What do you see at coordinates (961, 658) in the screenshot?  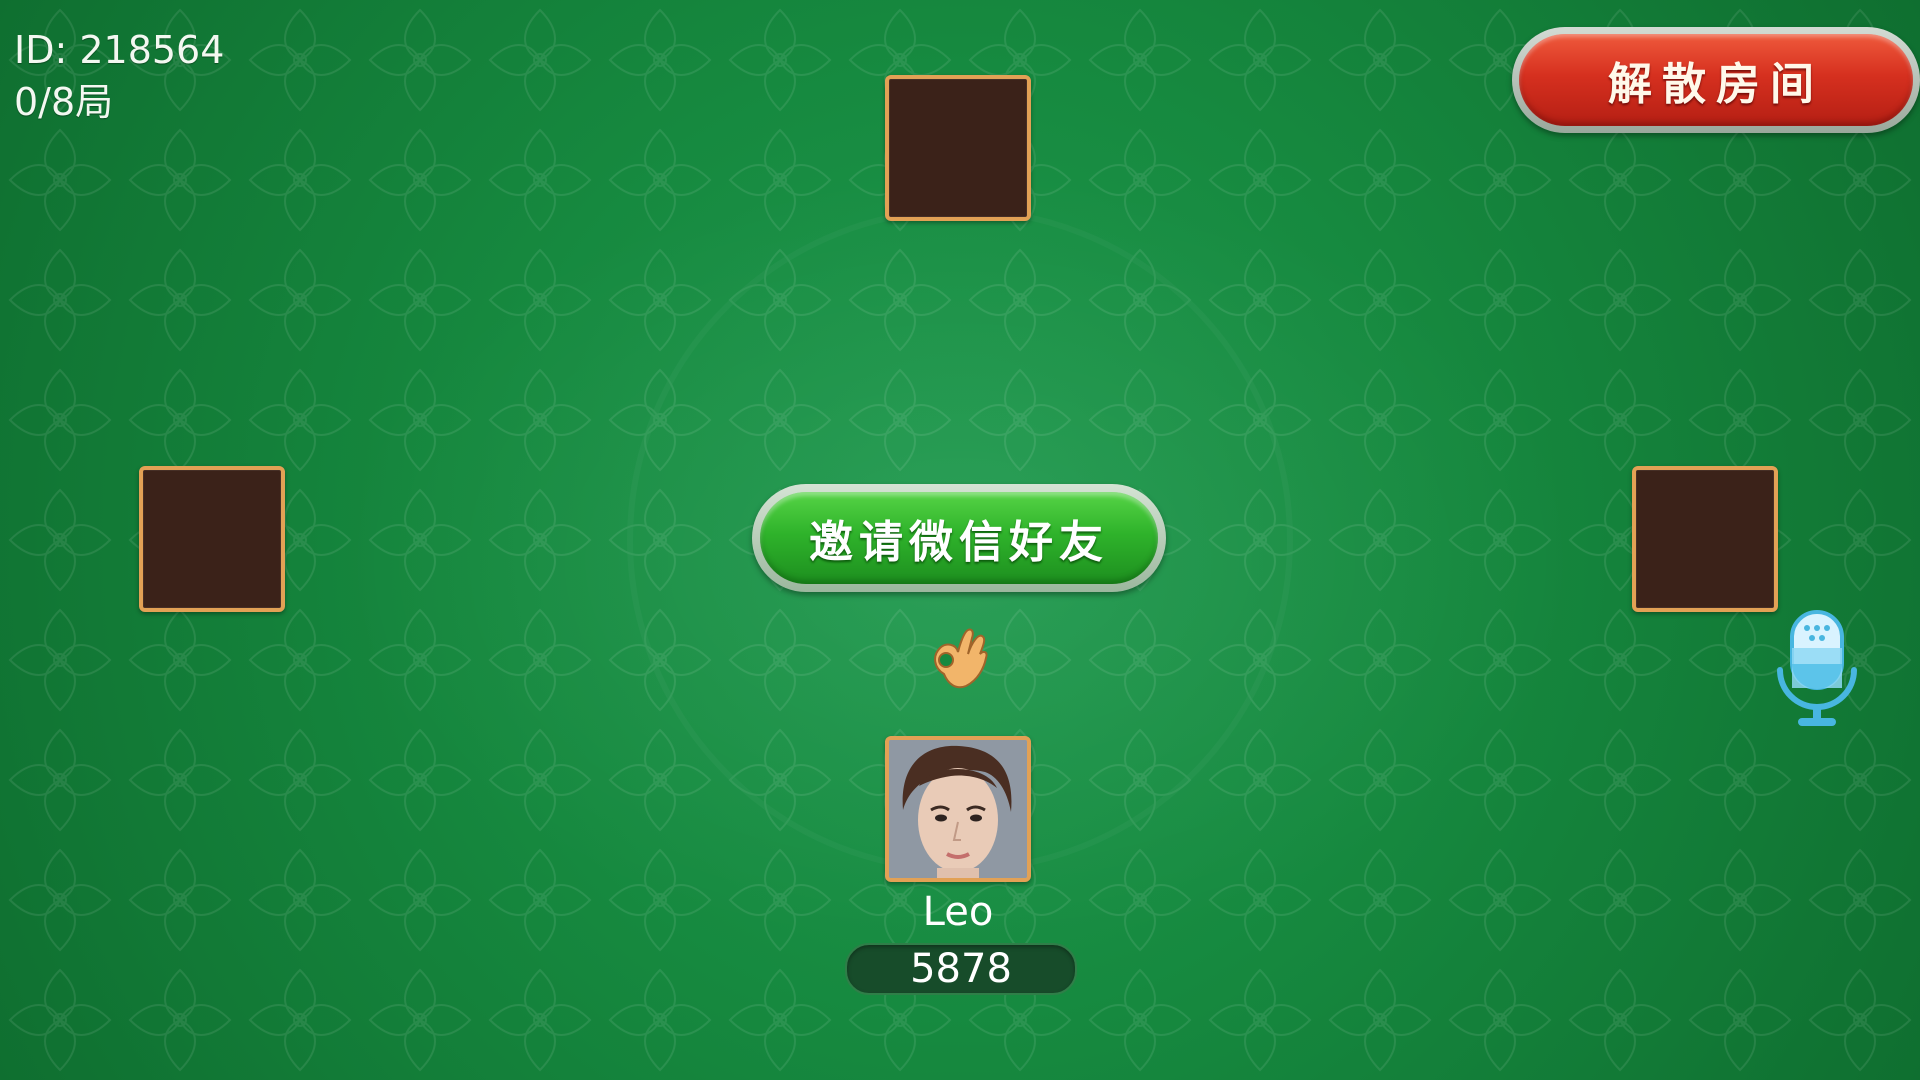 I see `ok-hand-icon` at bounding box center [961, 658].